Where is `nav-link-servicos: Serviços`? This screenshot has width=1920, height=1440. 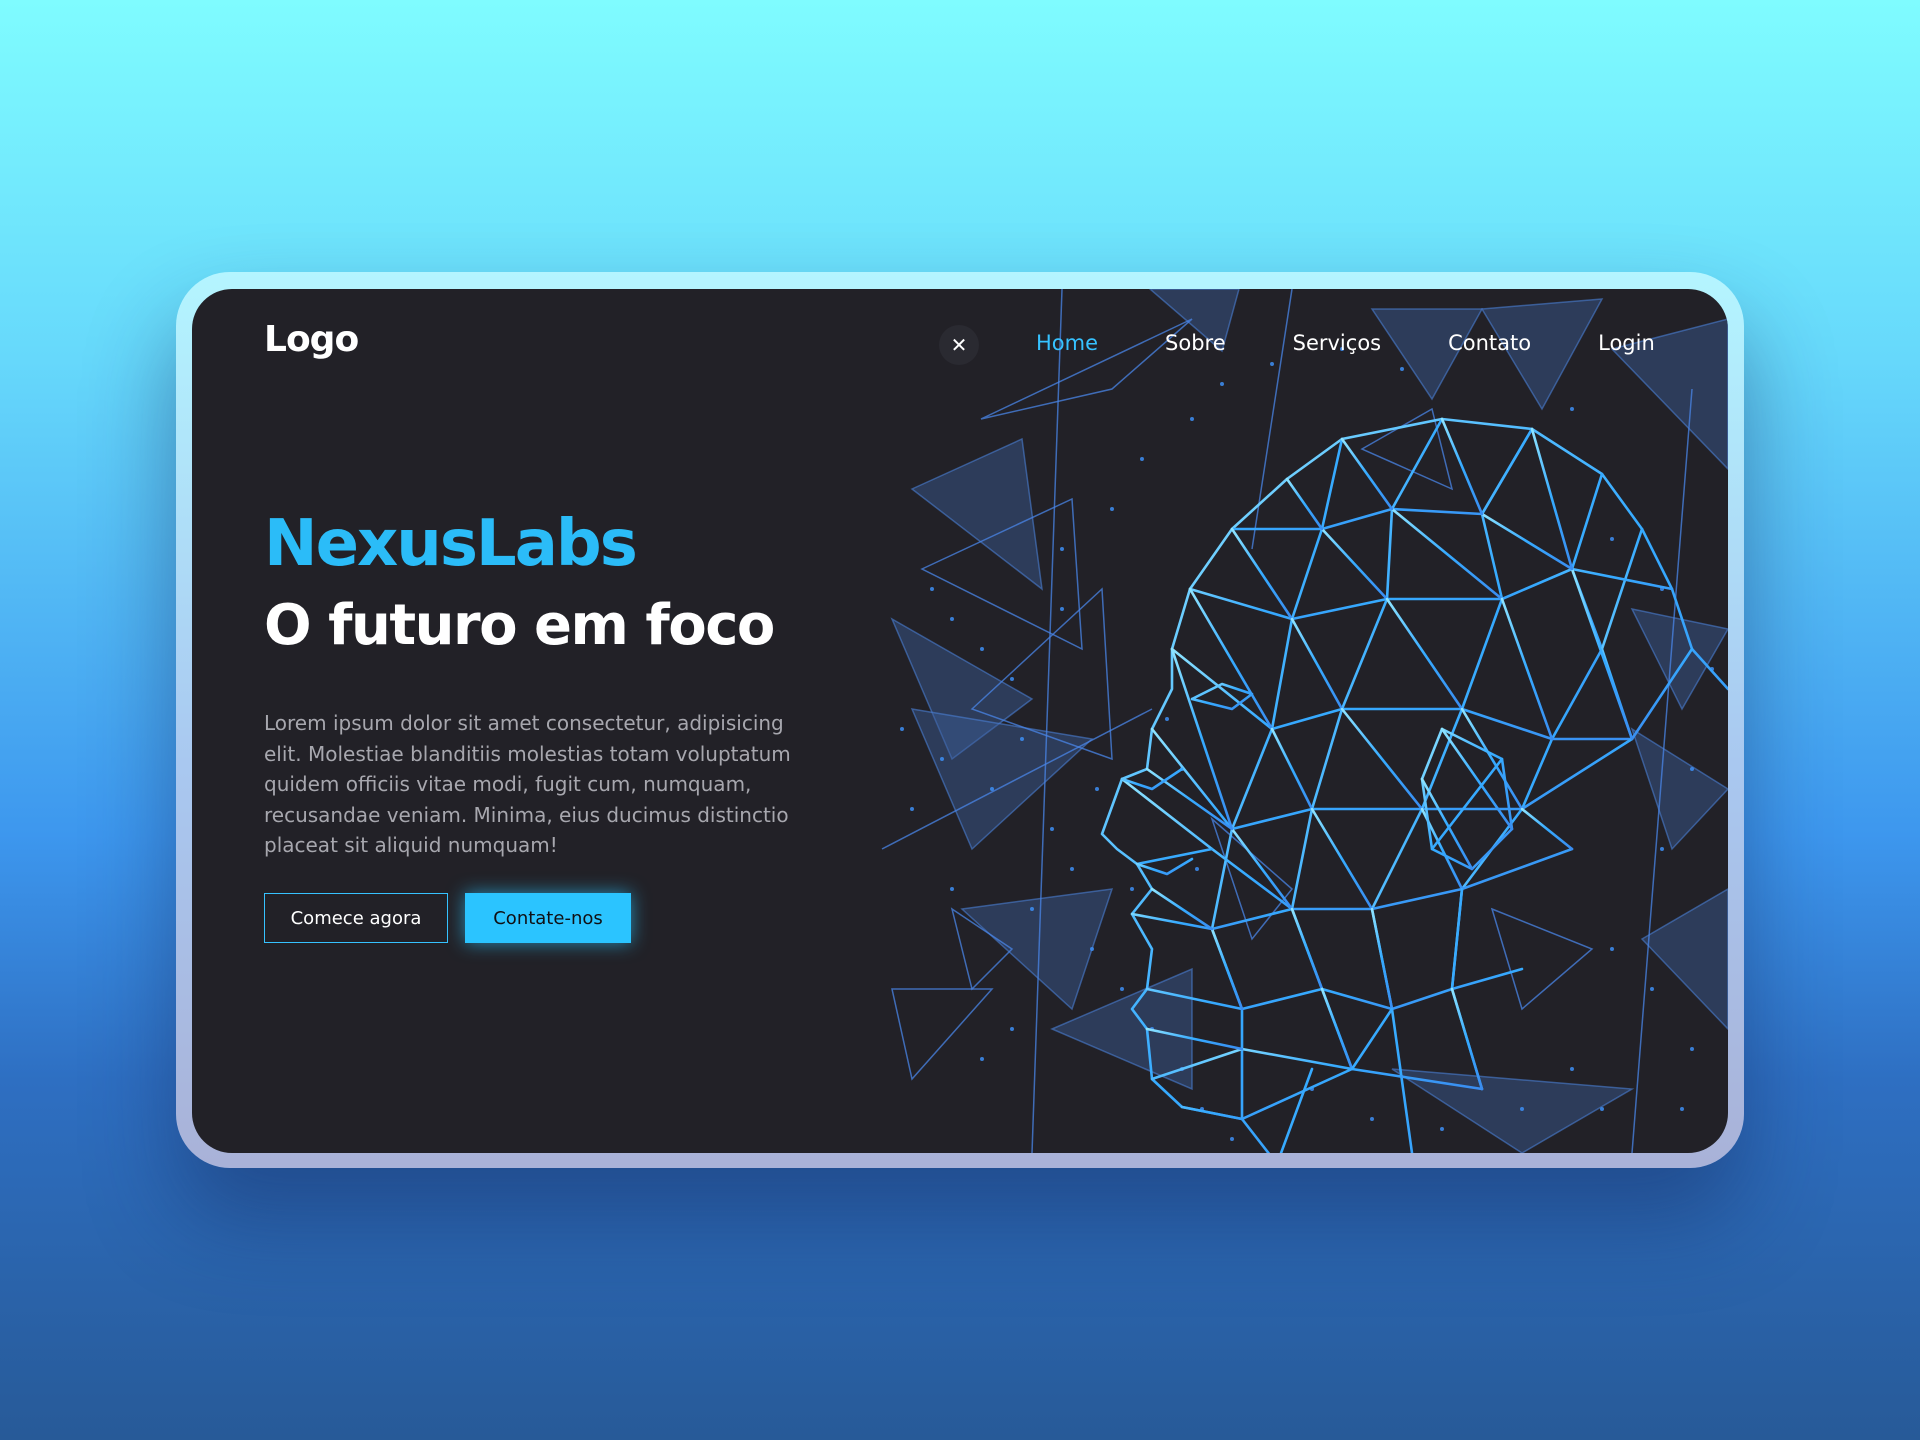 nav-link-servicos: Serviços is located at coordinates (1337, 343).